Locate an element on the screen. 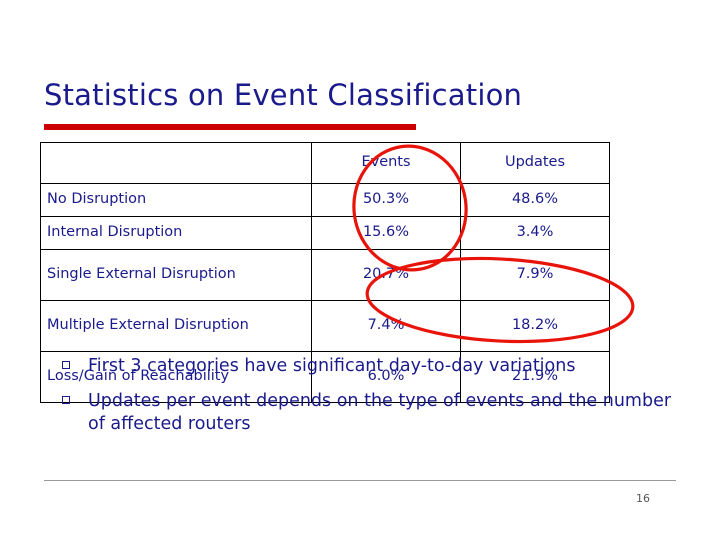 The width and height of the screenshot is (720, 540). row-events-value: 20.7% is located at coordinates (386, 275).